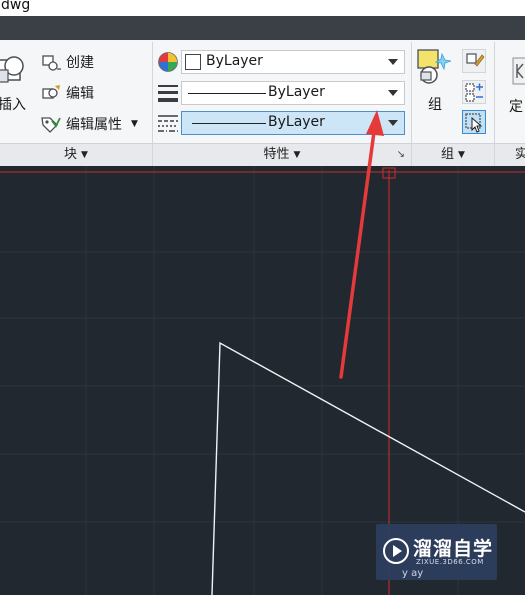 This screenshot has height=595, width=525. What do you see at coordinates (510, 155) in the screenshot?
I see `partial-panel-footer: 实` at bounding box center [510, 155].